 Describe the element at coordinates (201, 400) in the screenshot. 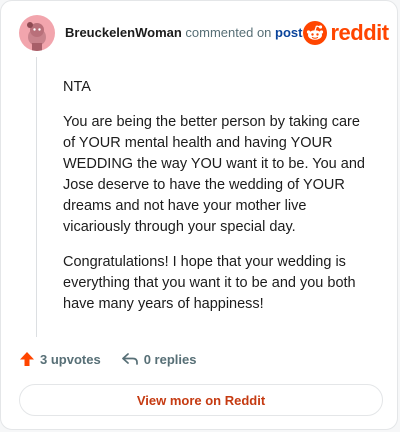

I see `view-more-button: View more on Reddit` at that location.